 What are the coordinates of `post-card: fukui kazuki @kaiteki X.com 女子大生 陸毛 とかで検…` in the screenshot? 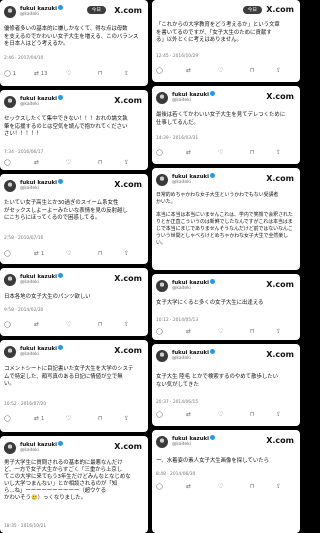 It's located at (226, 385).